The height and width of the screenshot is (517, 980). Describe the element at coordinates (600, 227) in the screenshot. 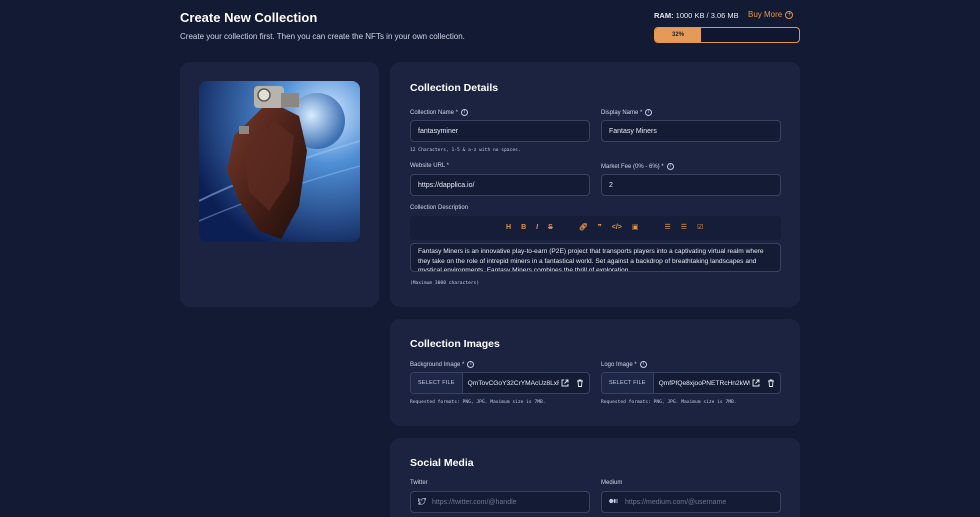

I see `quote-icon: ❞` at that location.